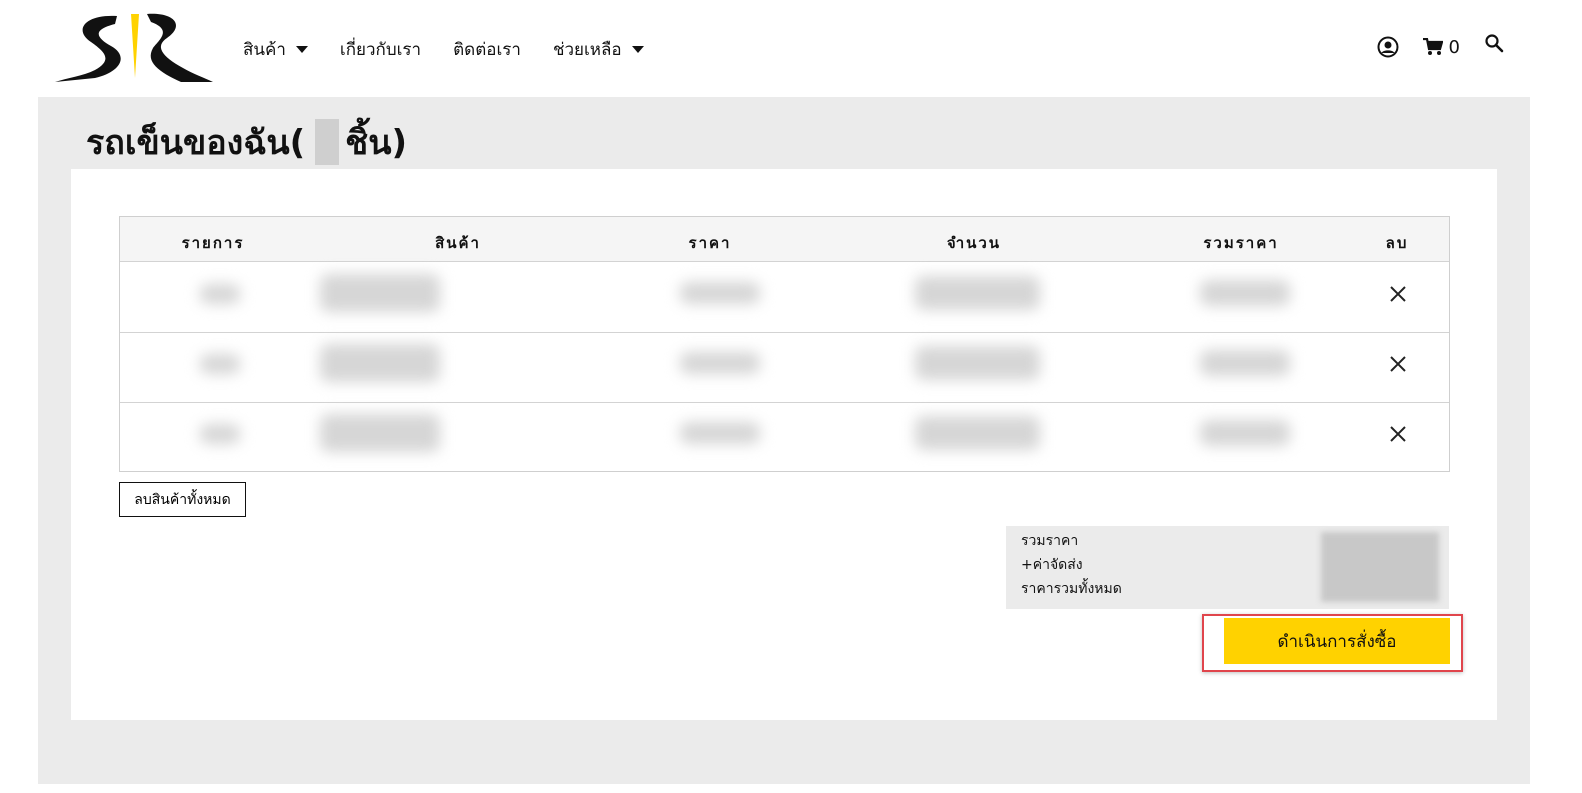 This screenshot has width=1582, height=793. What do you see at coordinates (1432, 46) in the screenshot?
I see `cart-icon` at bounding box center [1432, 46].